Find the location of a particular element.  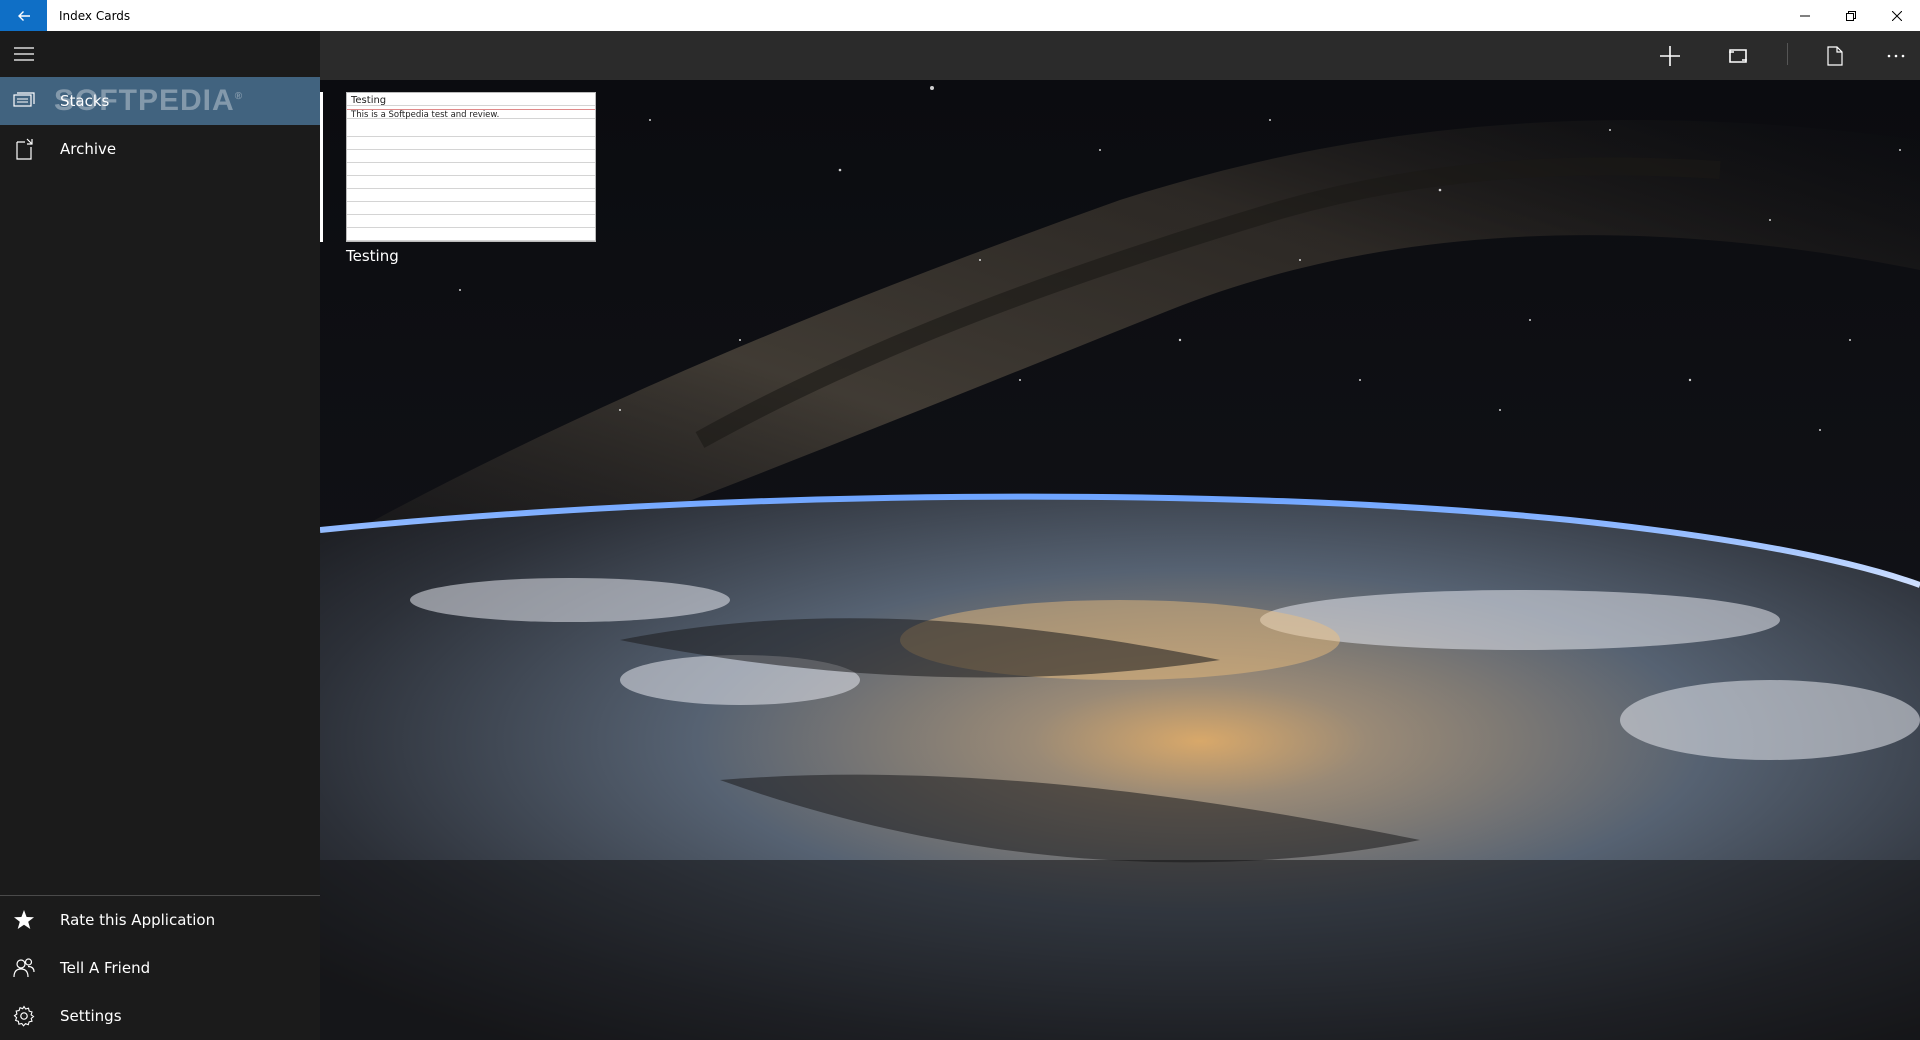

nav-item-settings: Settings is located at coordinates (160, 1016).